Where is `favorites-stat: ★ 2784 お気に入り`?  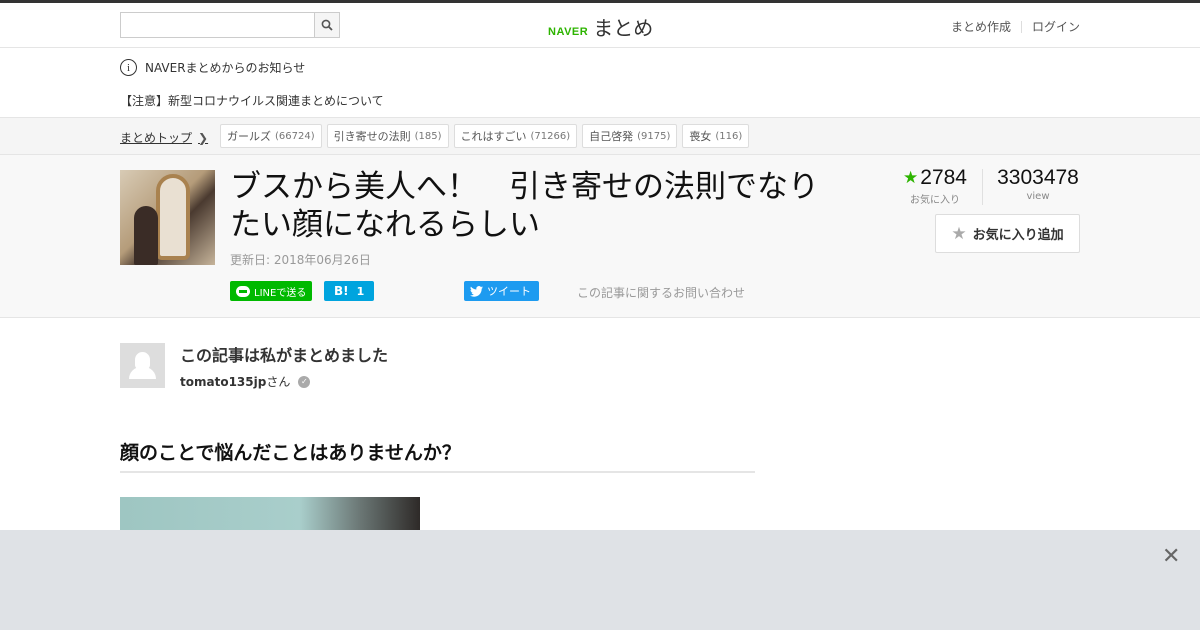
favorites-stat: ★ 2784 お気に入り is located at coordinates (935, 186).